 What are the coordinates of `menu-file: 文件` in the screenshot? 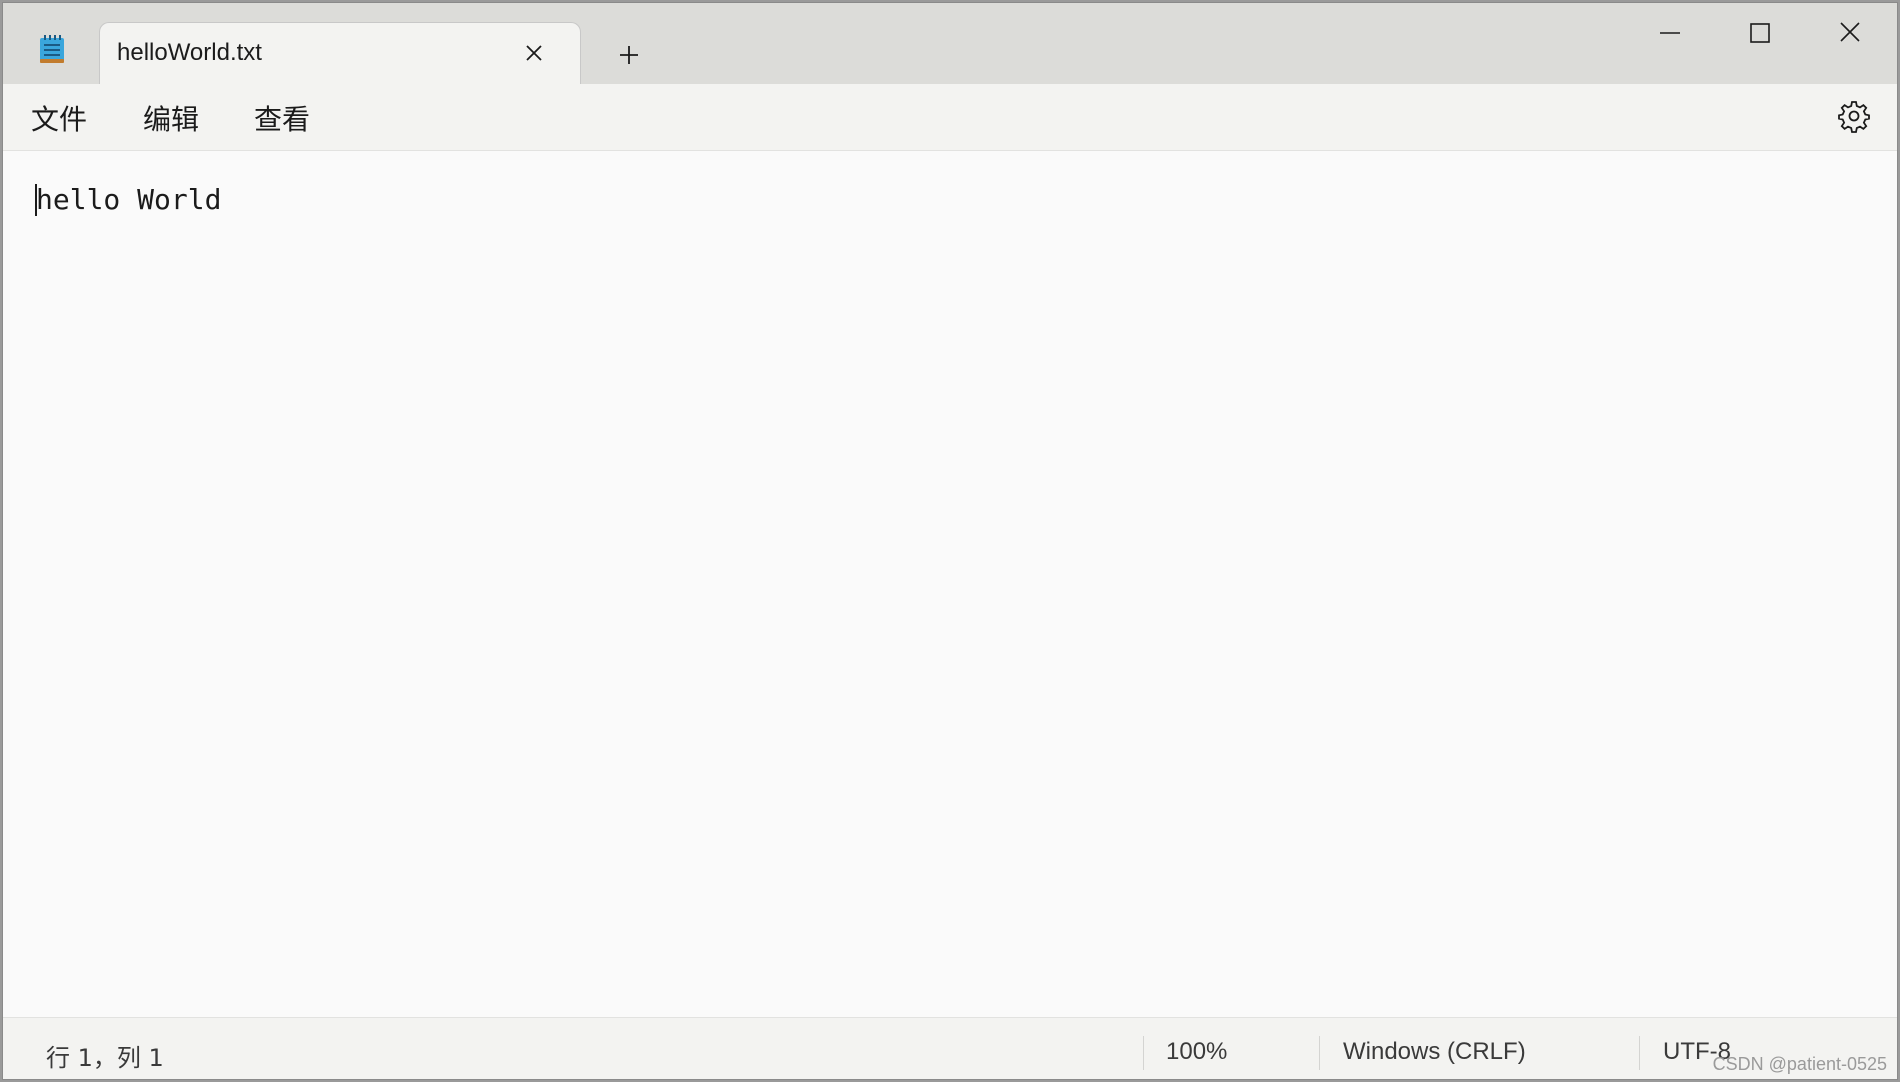 It's located at (59, 118).